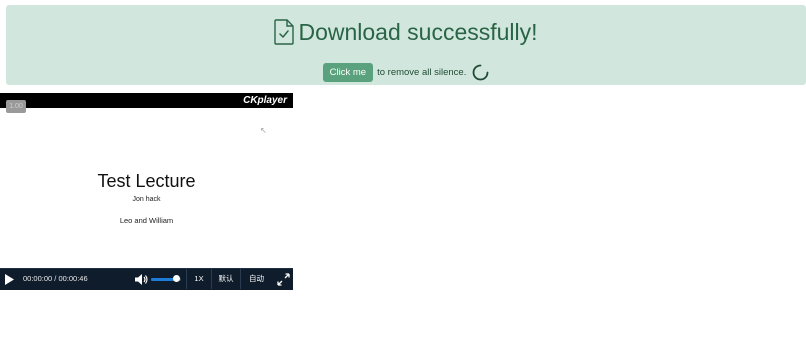 Image resolution: width=806 pixels, height=355 pixels. I want to click on volume-slider, so click(166, 278).